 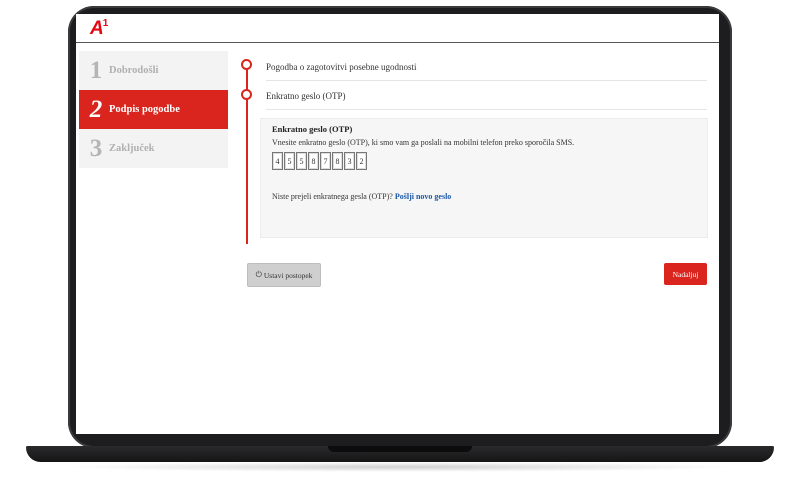 What do you see at coordinates (96, 148) in the screenshot?
I see `step-number: 3` at bounding box center [96, 148].